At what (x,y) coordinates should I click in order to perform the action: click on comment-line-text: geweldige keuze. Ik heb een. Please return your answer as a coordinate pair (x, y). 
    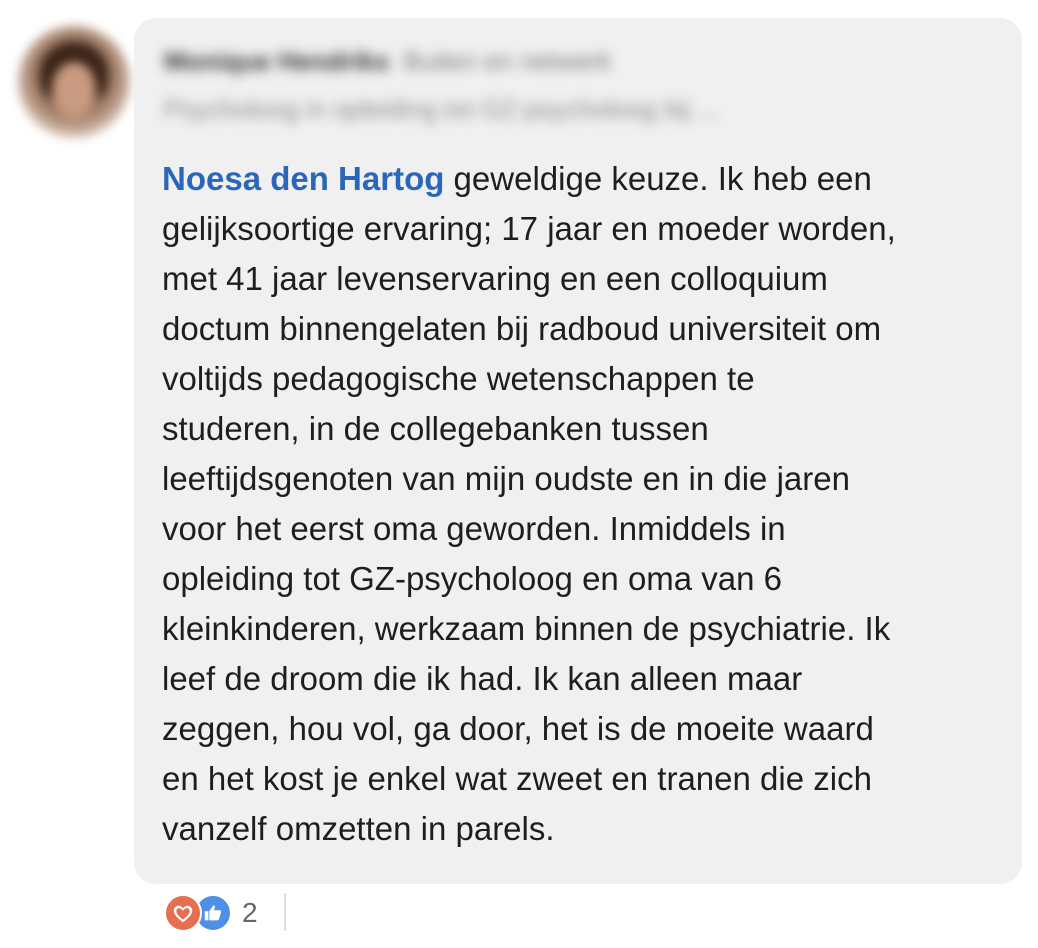
    Looking at the image, I should click on (658, 178).